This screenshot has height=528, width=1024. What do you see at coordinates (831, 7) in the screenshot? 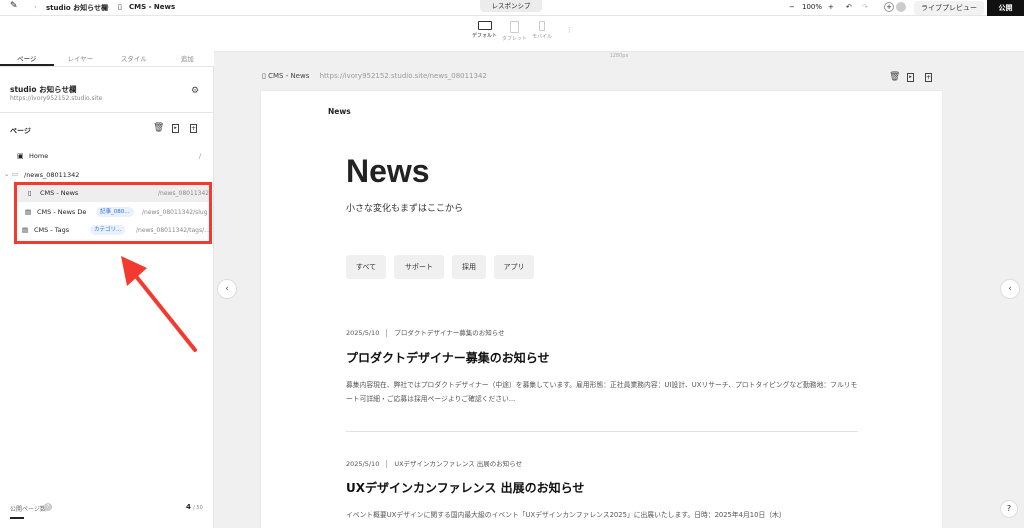
I see `zoom-in-button: +` at bounding box center [831, 7].